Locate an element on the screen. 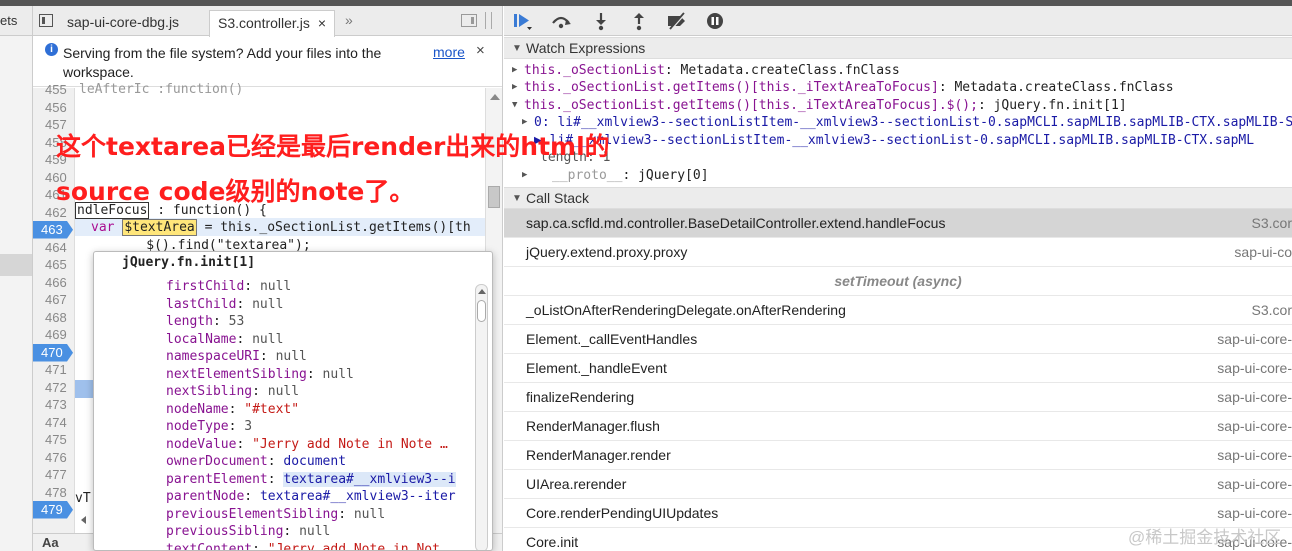 This screenshot has width=1292, height=551. line-number: 456 is located at coordinates (53, 108).